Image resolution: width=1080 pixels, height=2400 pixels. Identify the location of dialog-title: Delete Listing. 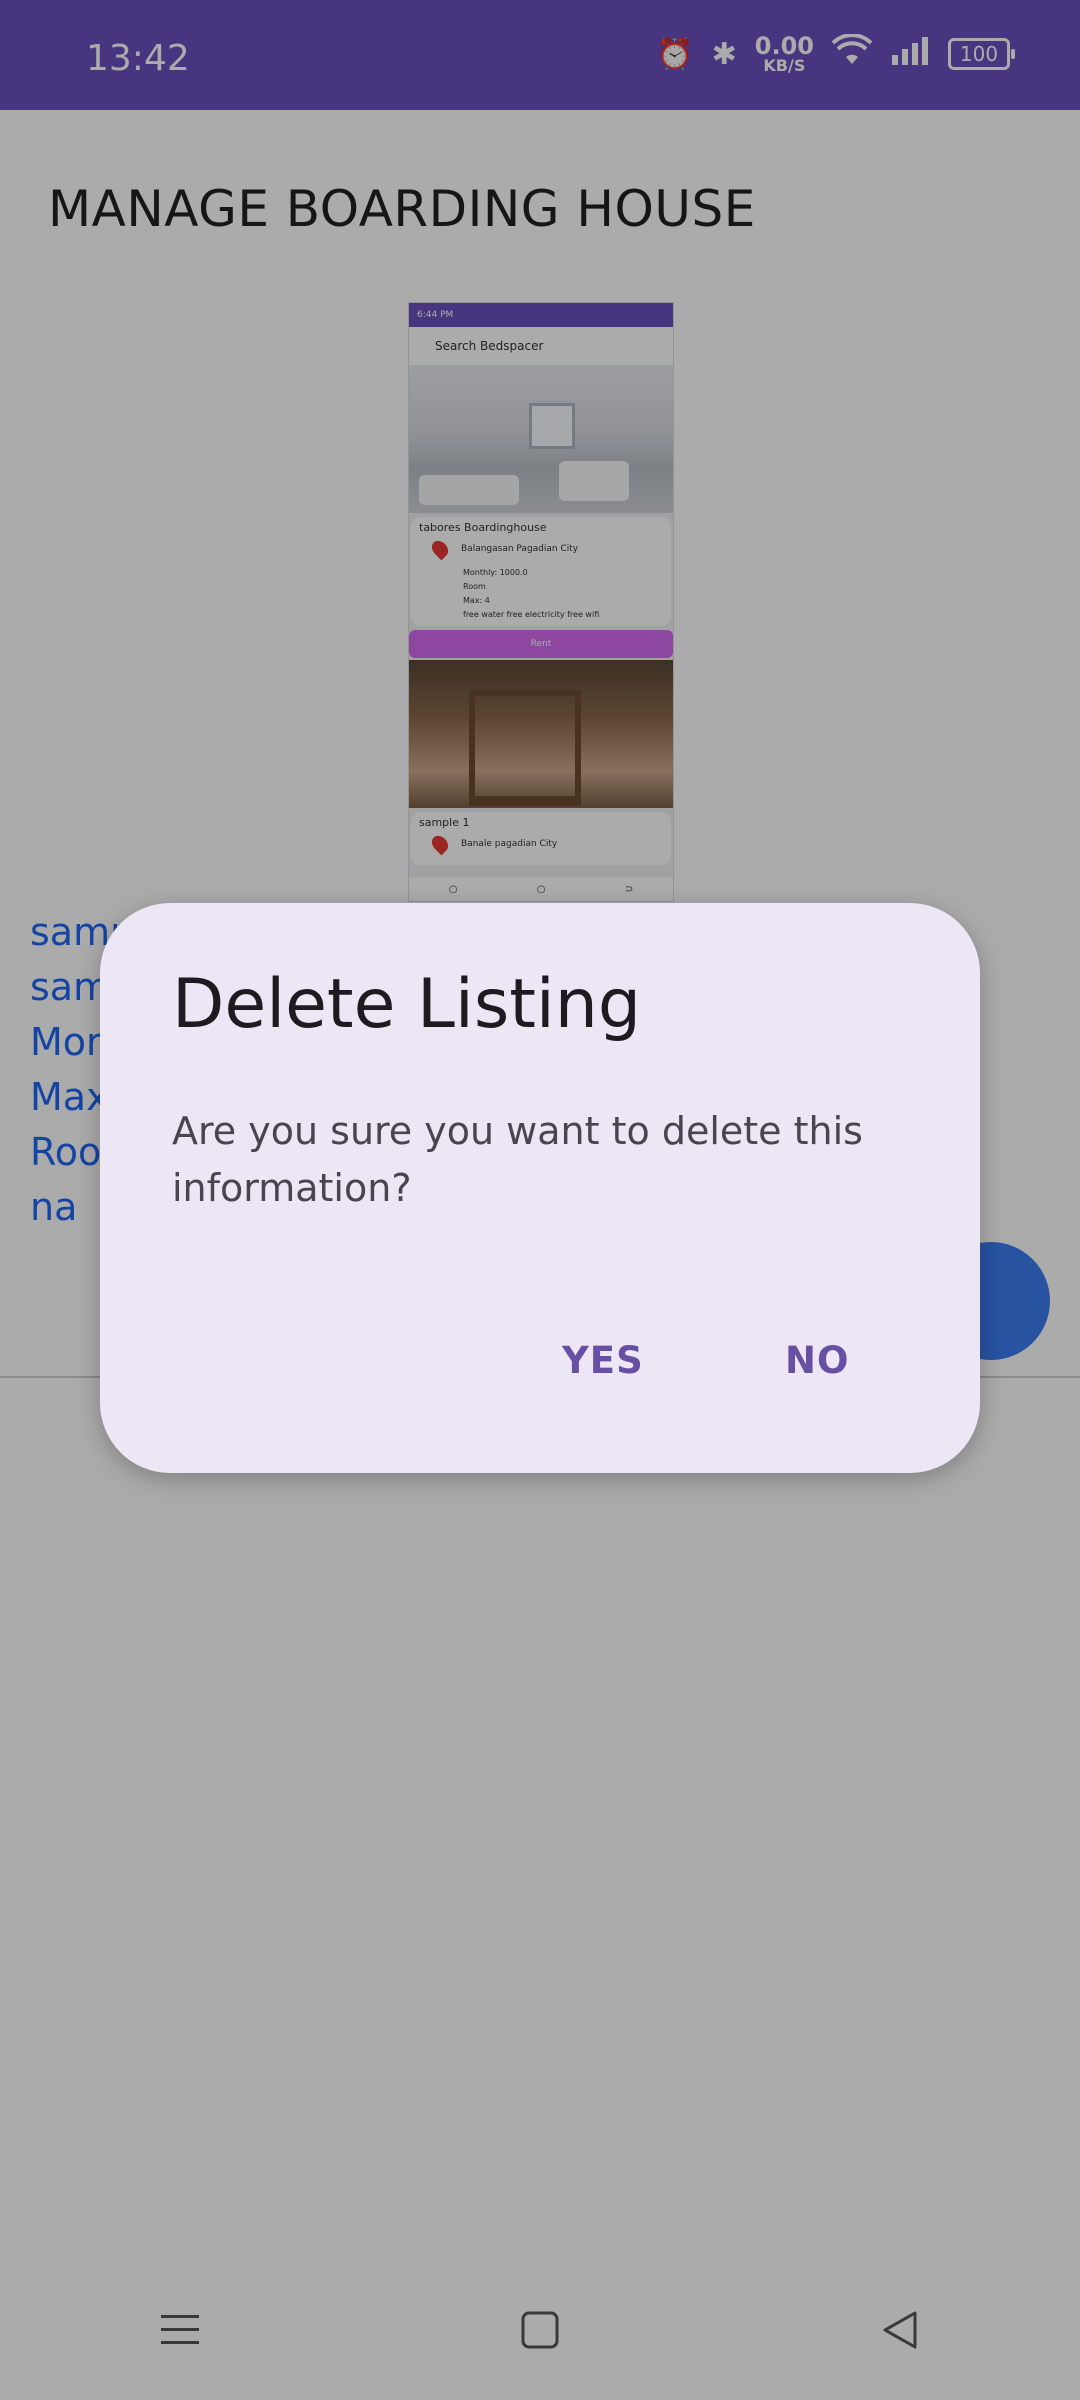
(407, 1004).